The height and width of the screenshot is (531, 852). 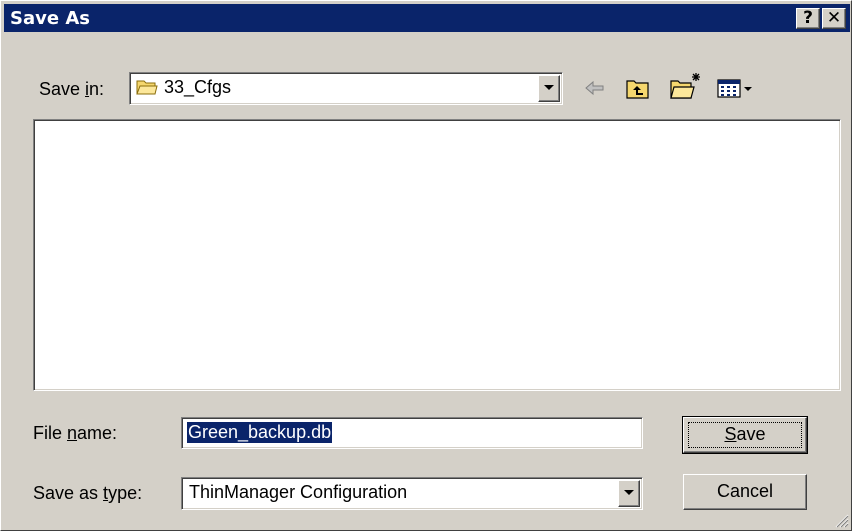 I want to click on help-button: ?, so click(x=808, y=18).